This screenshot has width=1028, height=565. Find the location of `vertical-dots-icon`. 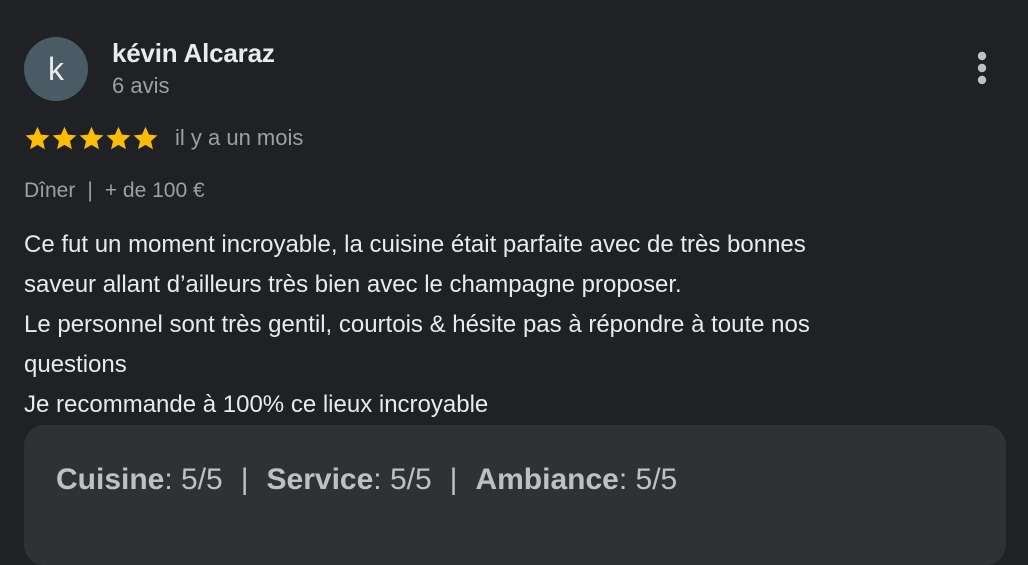

vertical-dots-icon is located at coordinates (982, 68).